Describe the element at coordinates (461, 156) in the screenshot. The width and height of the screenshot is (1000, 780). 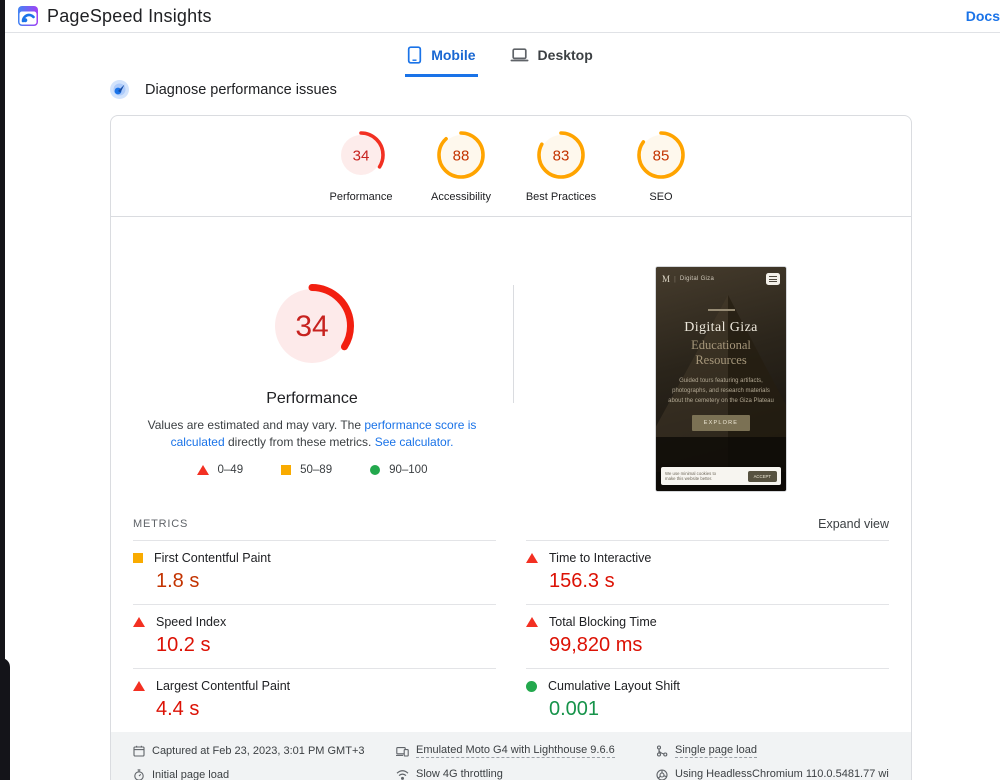
I see `score-value: 88` at that location.